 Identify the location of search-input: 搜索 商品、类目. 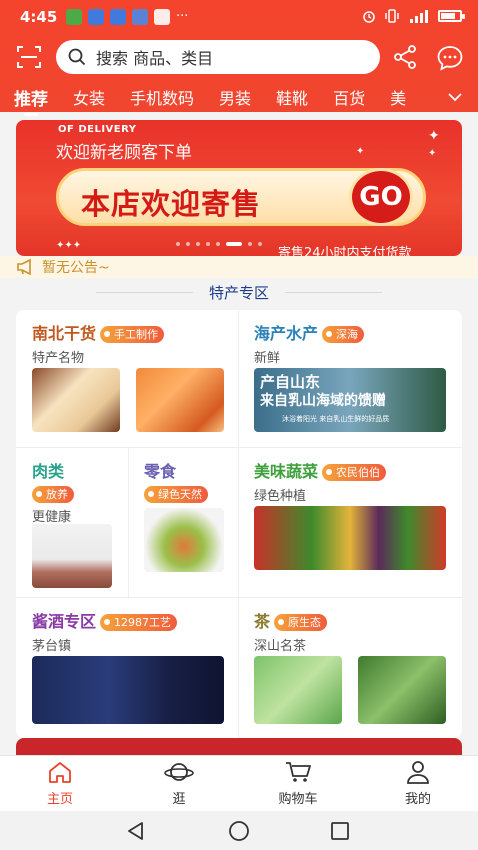
(218, 57).